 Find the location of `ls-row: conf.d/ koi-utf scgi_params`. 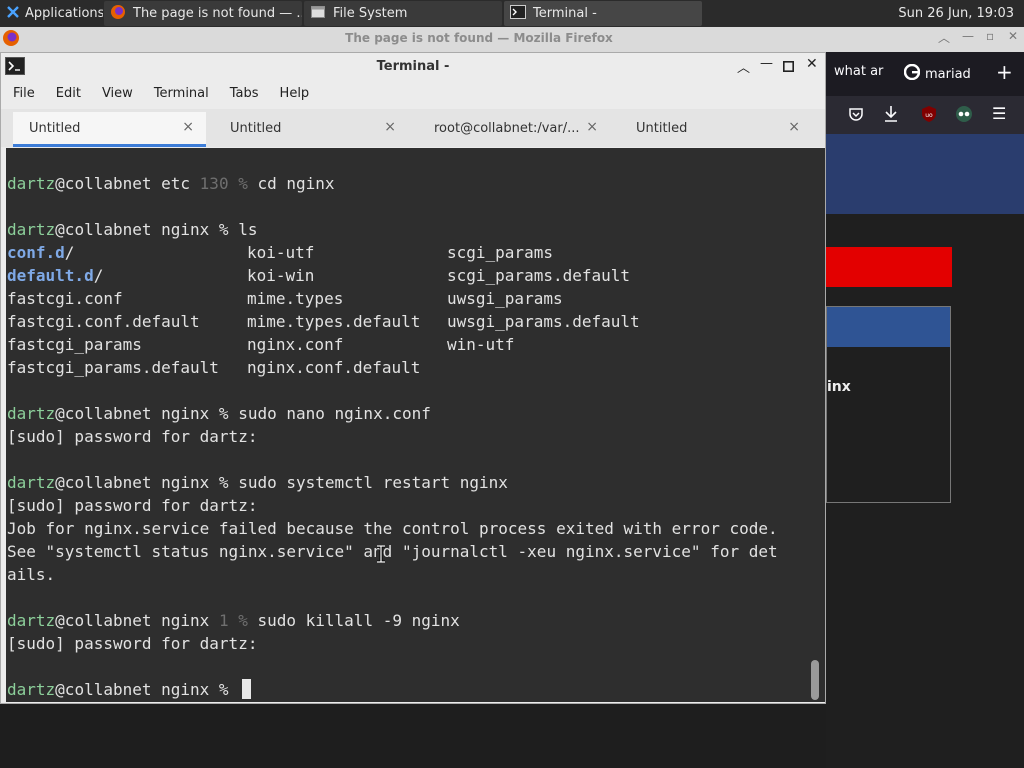

ls-row: conf.d/ koi-utf scgi_params is located at coordinates (407, 252).